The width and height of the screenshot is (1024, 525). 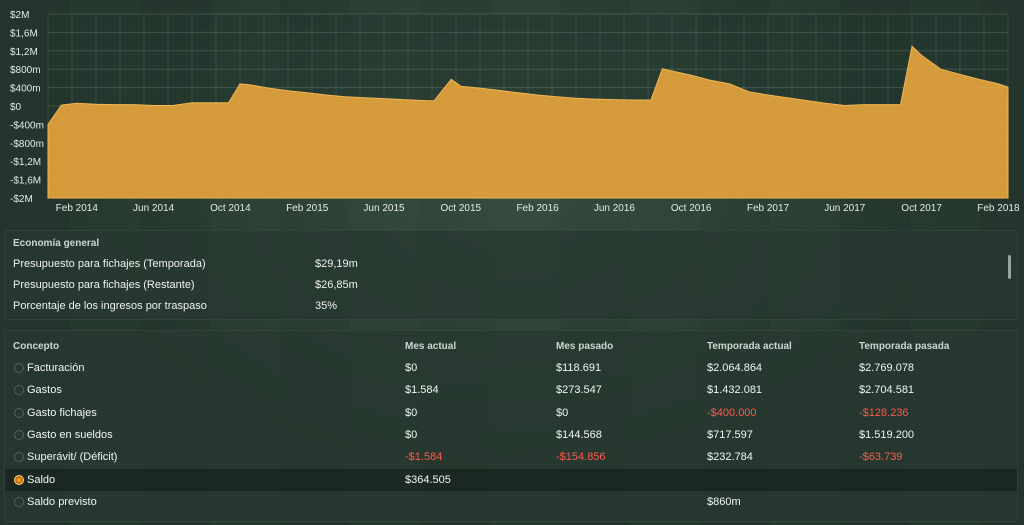 What do you see at coordinates (422, 390) in the screenshot?
I see `current-month-cell: $1.584` at bounding box center [422, 390].